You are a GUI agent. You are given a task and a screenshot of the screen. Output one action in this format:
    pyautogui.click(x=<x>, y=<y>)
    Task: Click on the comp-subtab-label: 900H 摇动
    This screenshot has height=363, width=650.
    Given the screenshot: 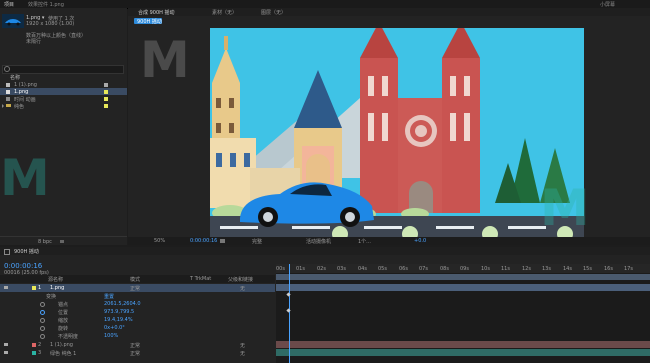 What is the action you would take?
    pyautogui.click(x=149, y=22)
    